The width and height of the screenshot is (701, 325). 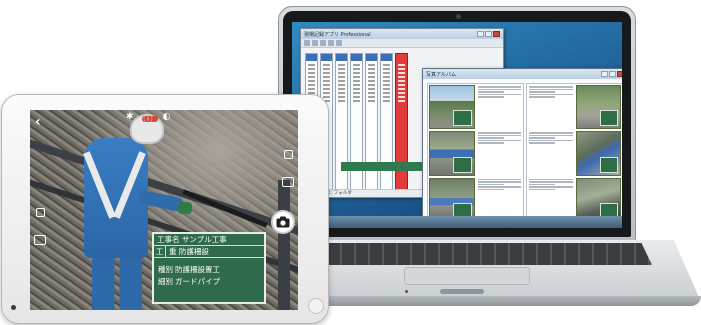 I want to click on album-window-titlebar: 写真アルバム, so click(x=522, y=74).